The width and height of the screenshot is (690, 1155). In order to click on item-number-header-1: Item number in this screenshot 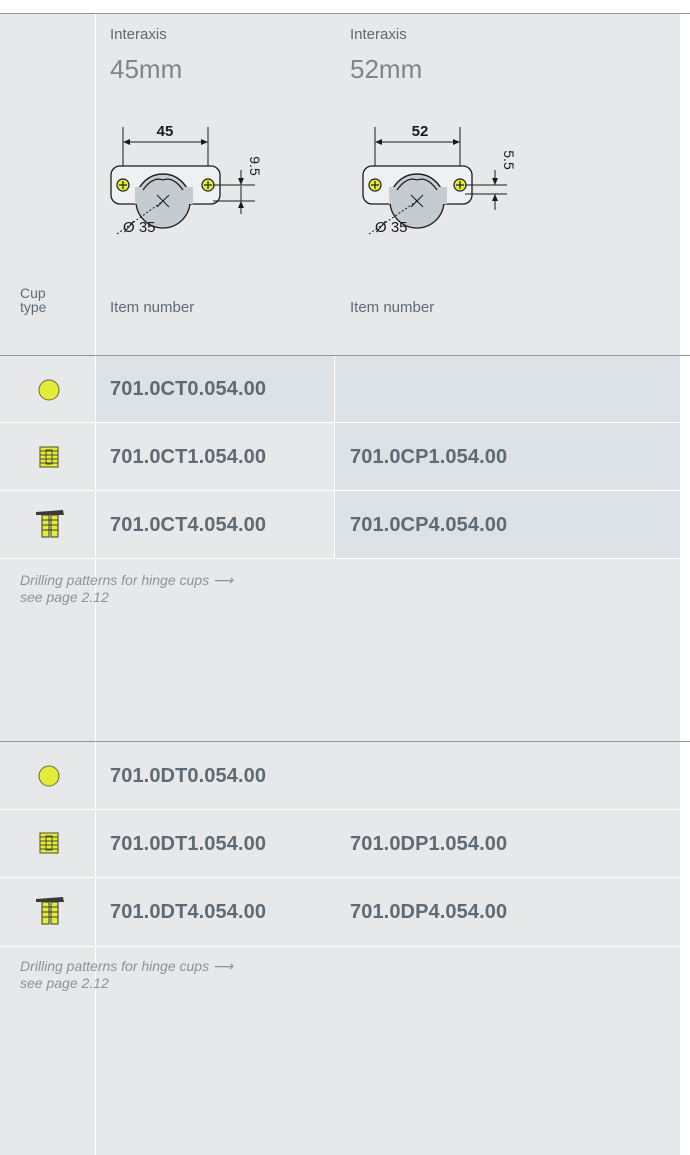, I will do `click(152, 307)`.